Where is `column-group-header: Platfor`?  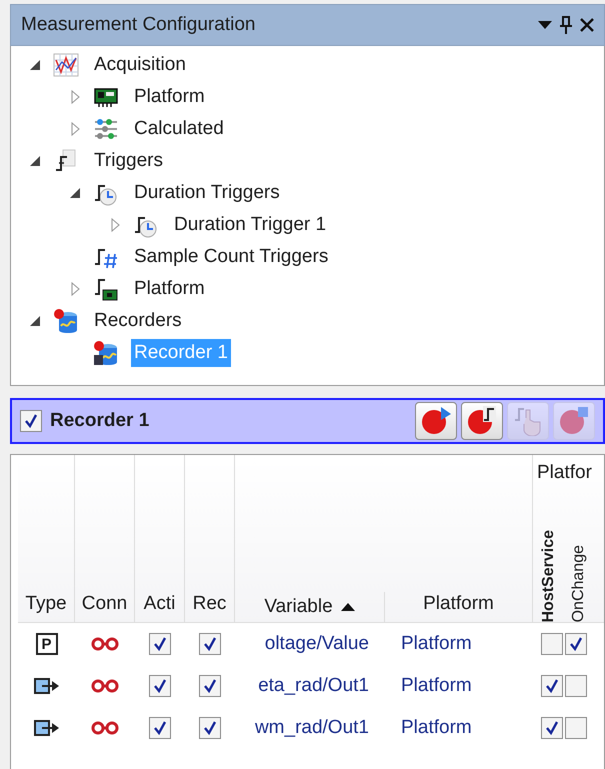 column-group-header: Platfor is located at coordinates (564, 473).